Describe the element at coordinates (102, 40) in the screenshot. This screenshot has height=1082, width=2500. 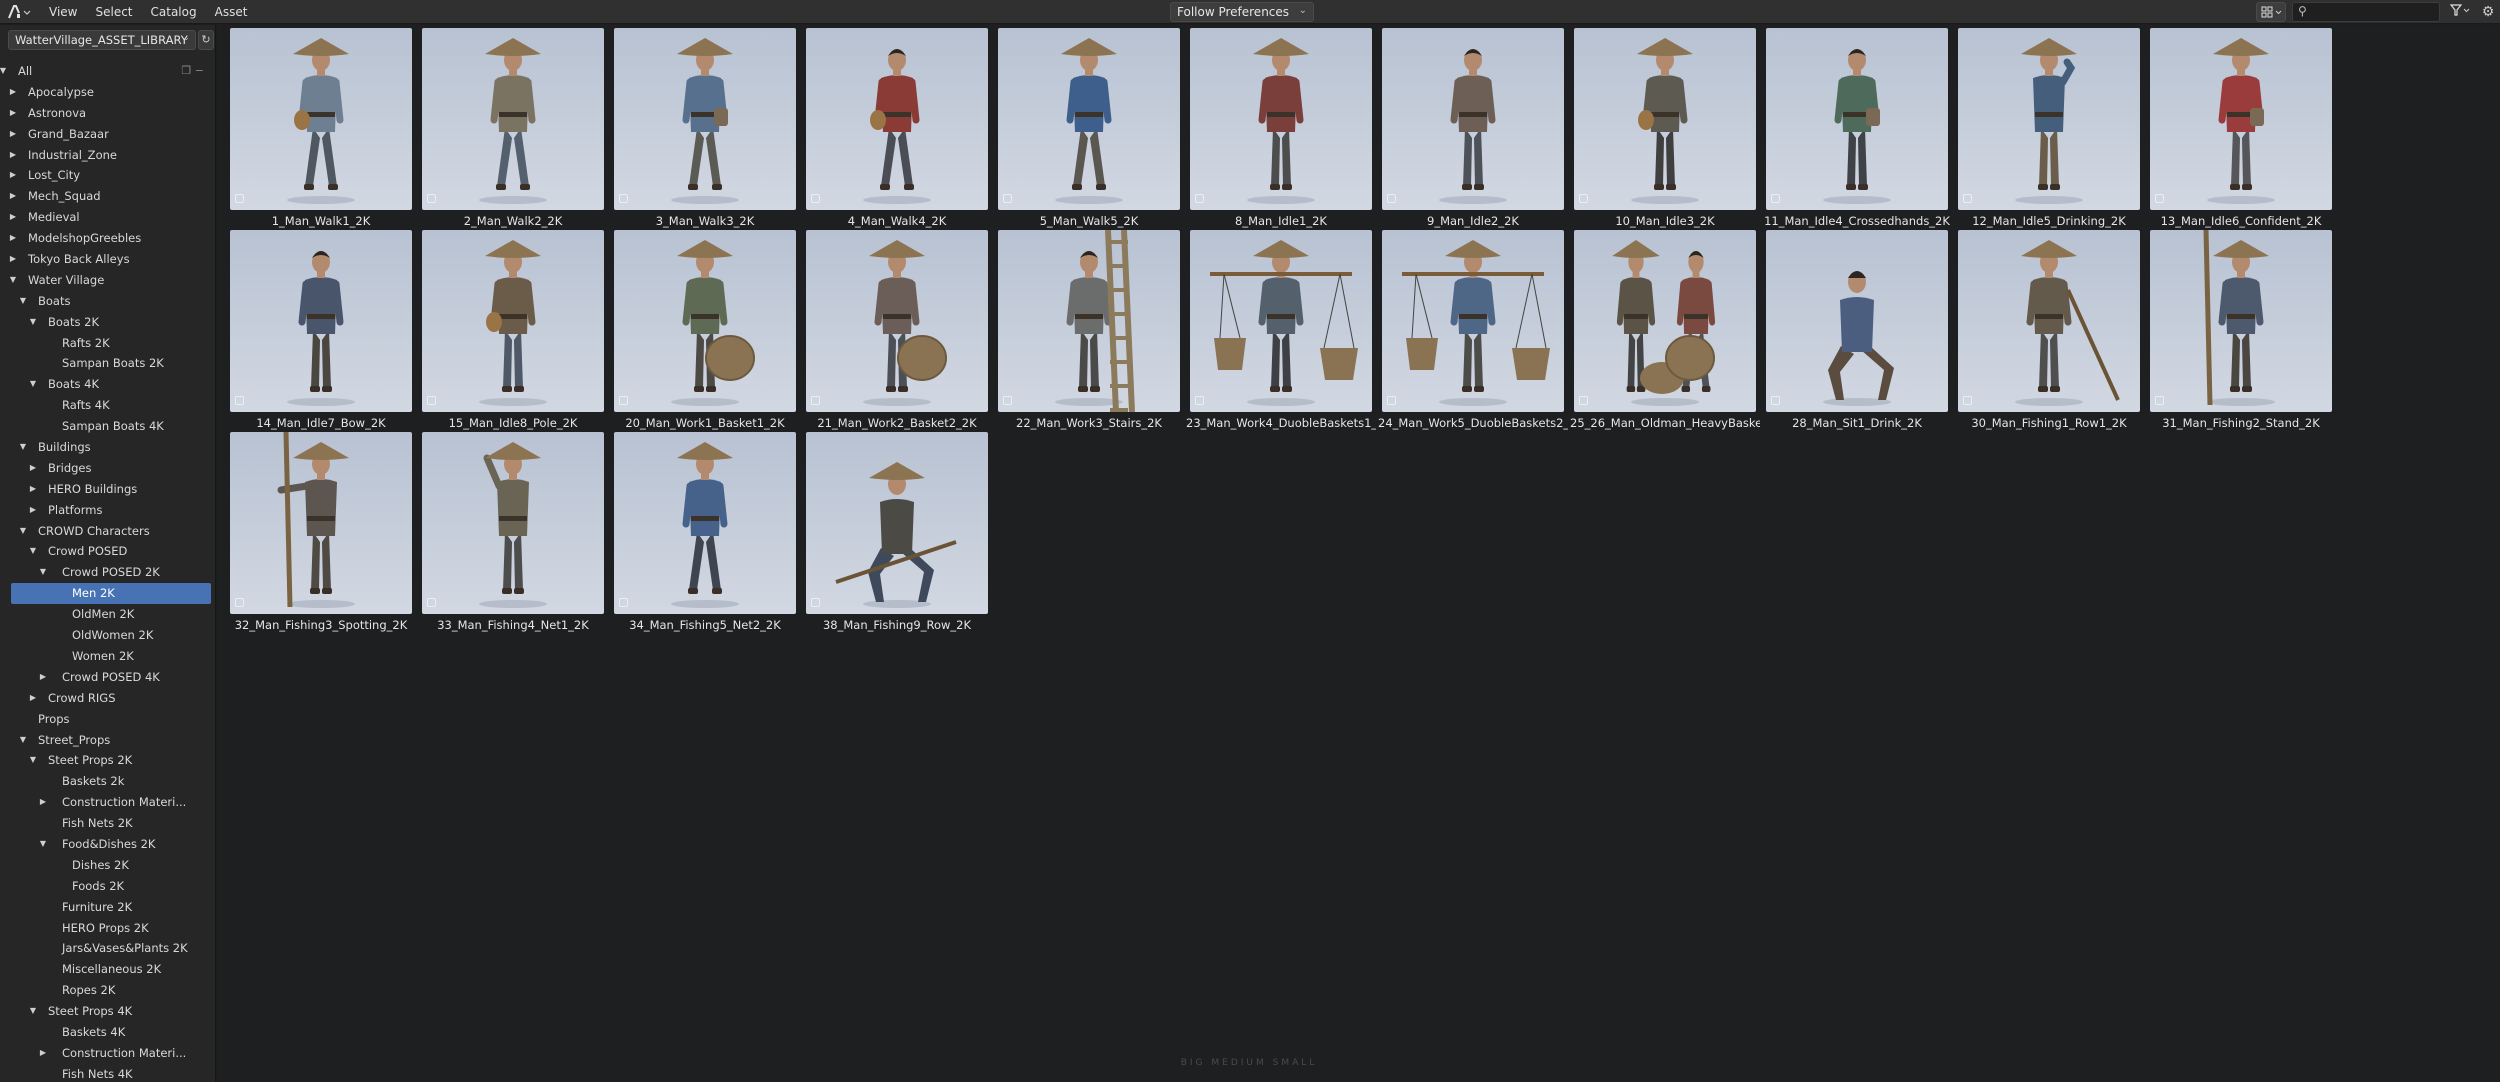
I see `asset-library-dropdown: WatterVillage_ASSET_LIBRARY ⌄` at that location.